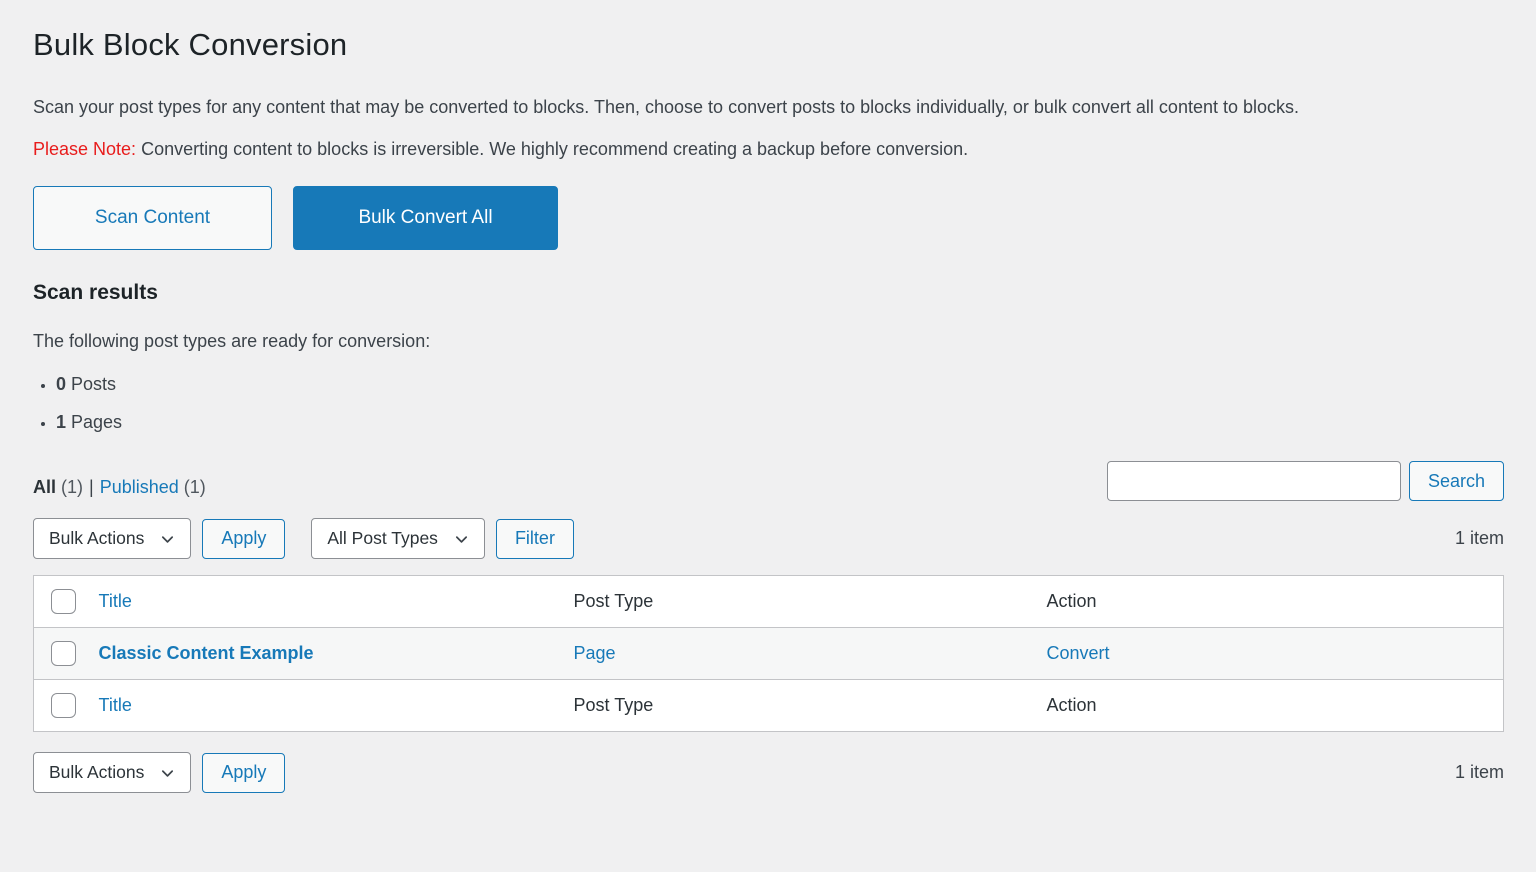 This screenshot has height=872, width=1536. What do you see at coordinates (63, 602) in the screenshot?
I see `select-all-checkbox` at bounding box center [63, 602].